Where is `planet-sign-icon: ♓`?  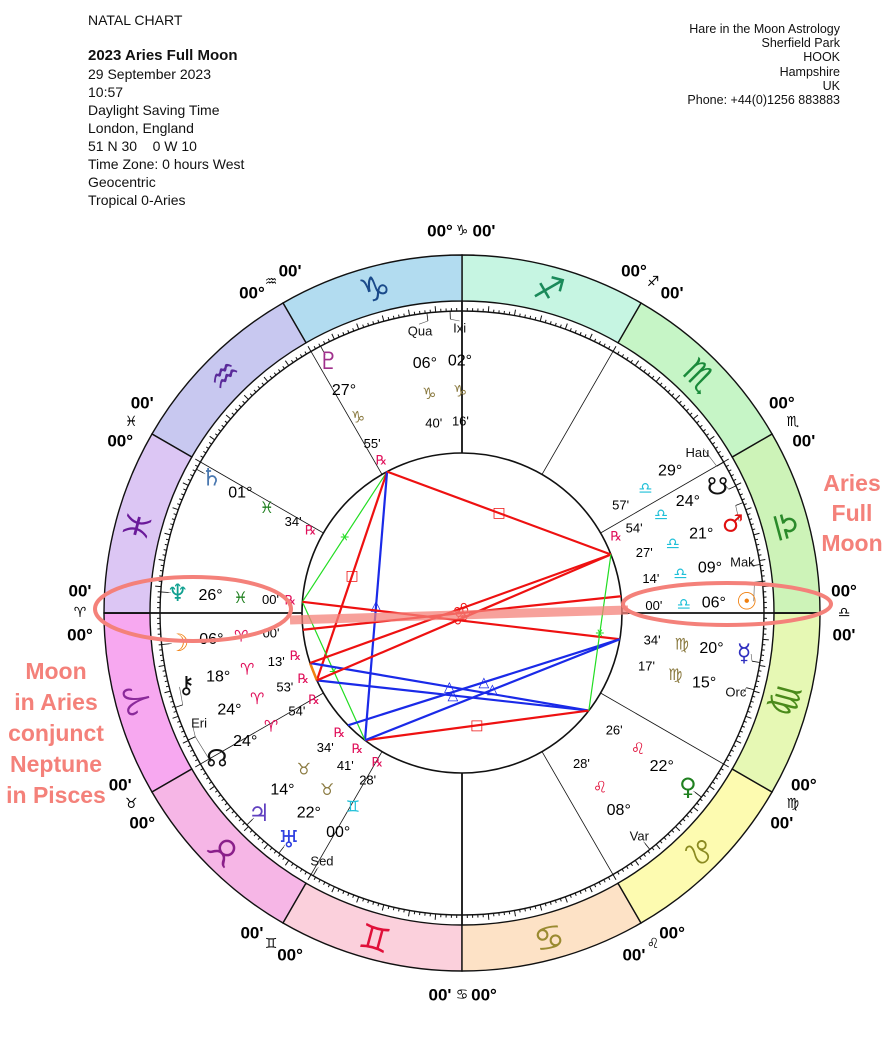 planet-sign-icon: ♓ is located at coordinates (240, 597).